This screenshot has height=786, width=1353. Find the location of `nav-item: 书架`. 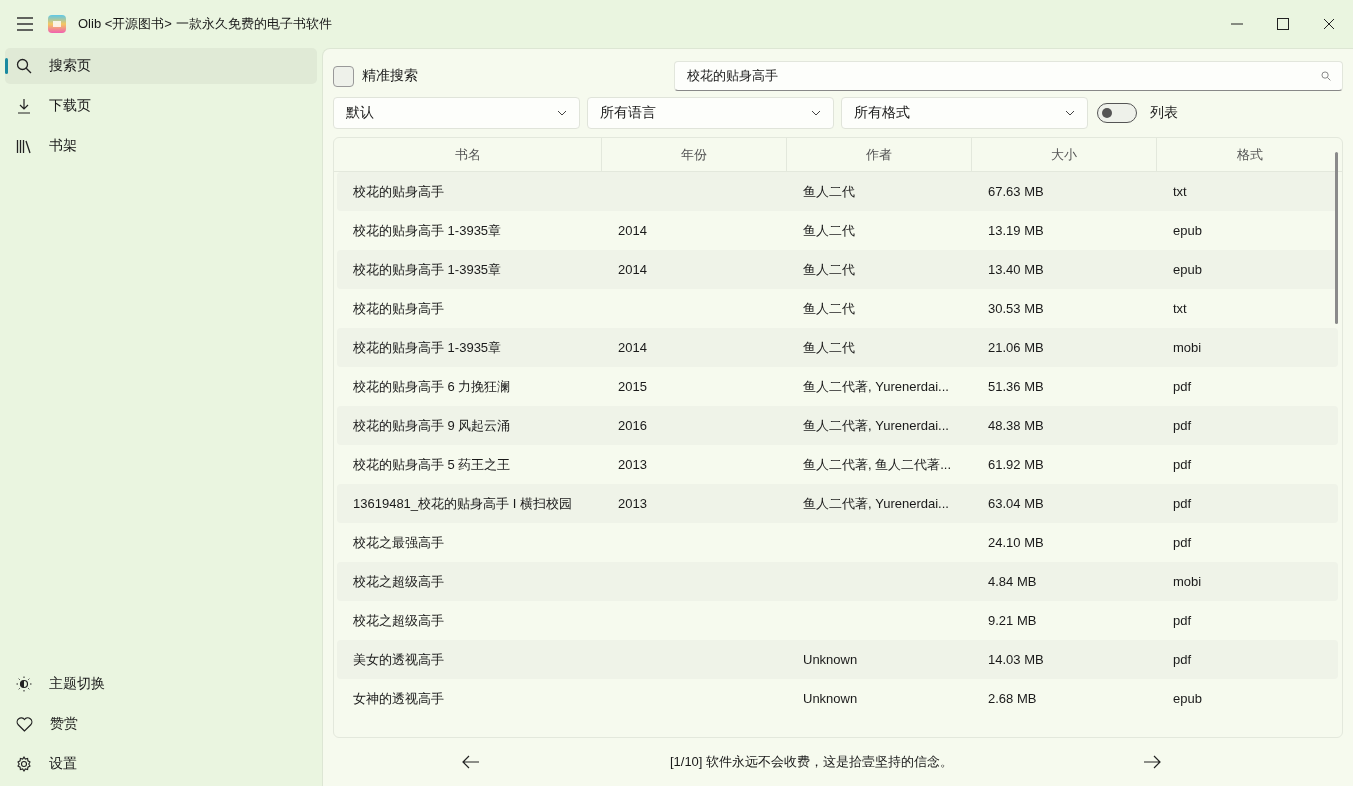

nav-item: 书架 is located at coordinates (161, 146).